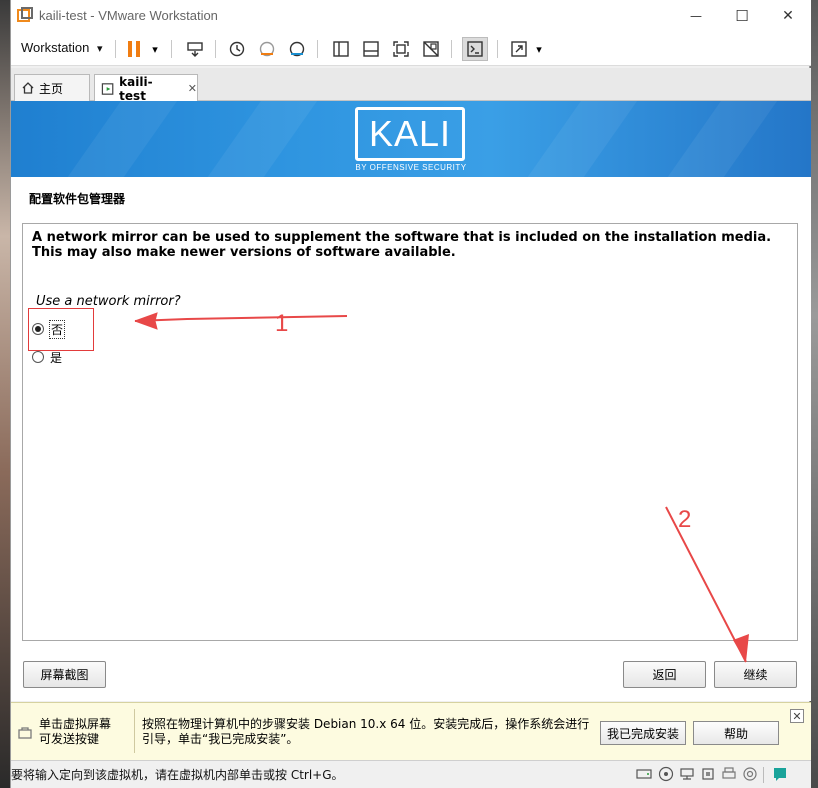  I want to click on mirror-question: Use a network mirror?, so click(108, 301).